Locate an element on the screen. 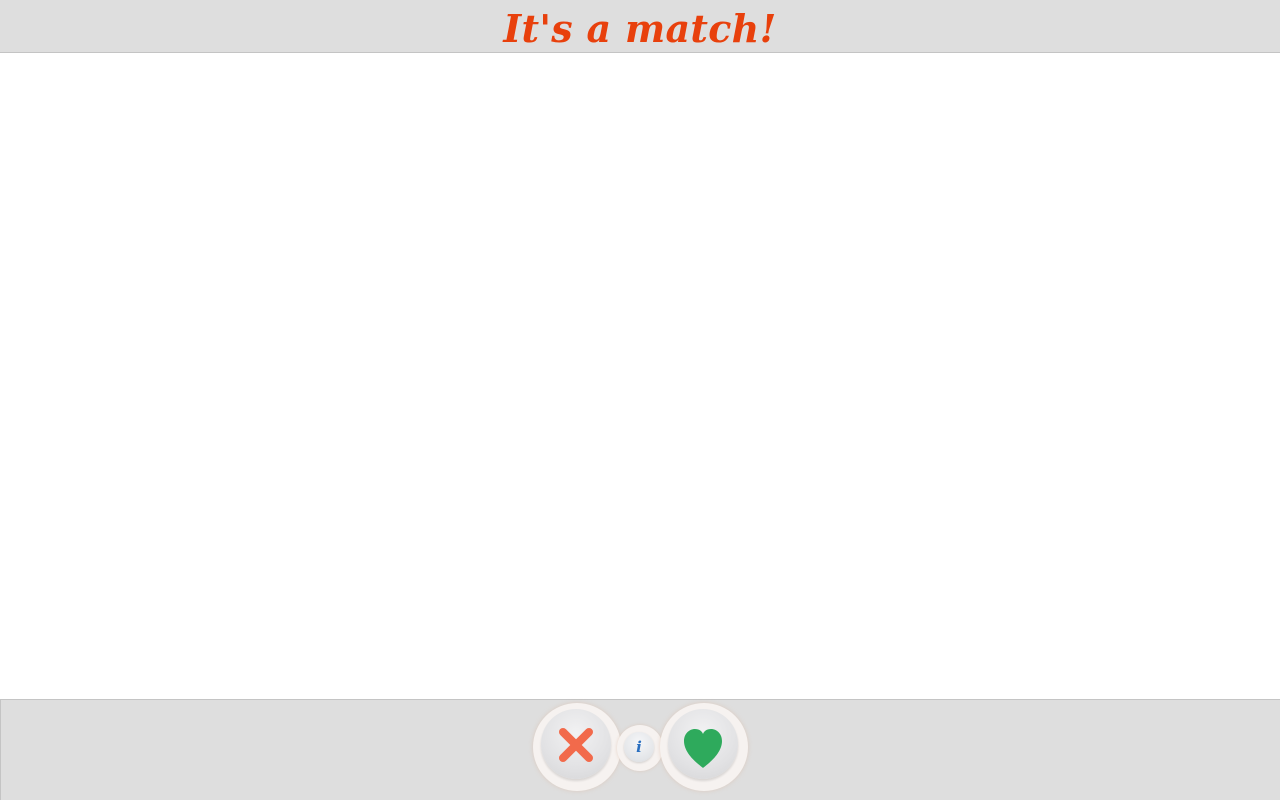 The width and height of the screenshot is (1280, 800). page-title: It's a match! is located at coordinates (640, 28).